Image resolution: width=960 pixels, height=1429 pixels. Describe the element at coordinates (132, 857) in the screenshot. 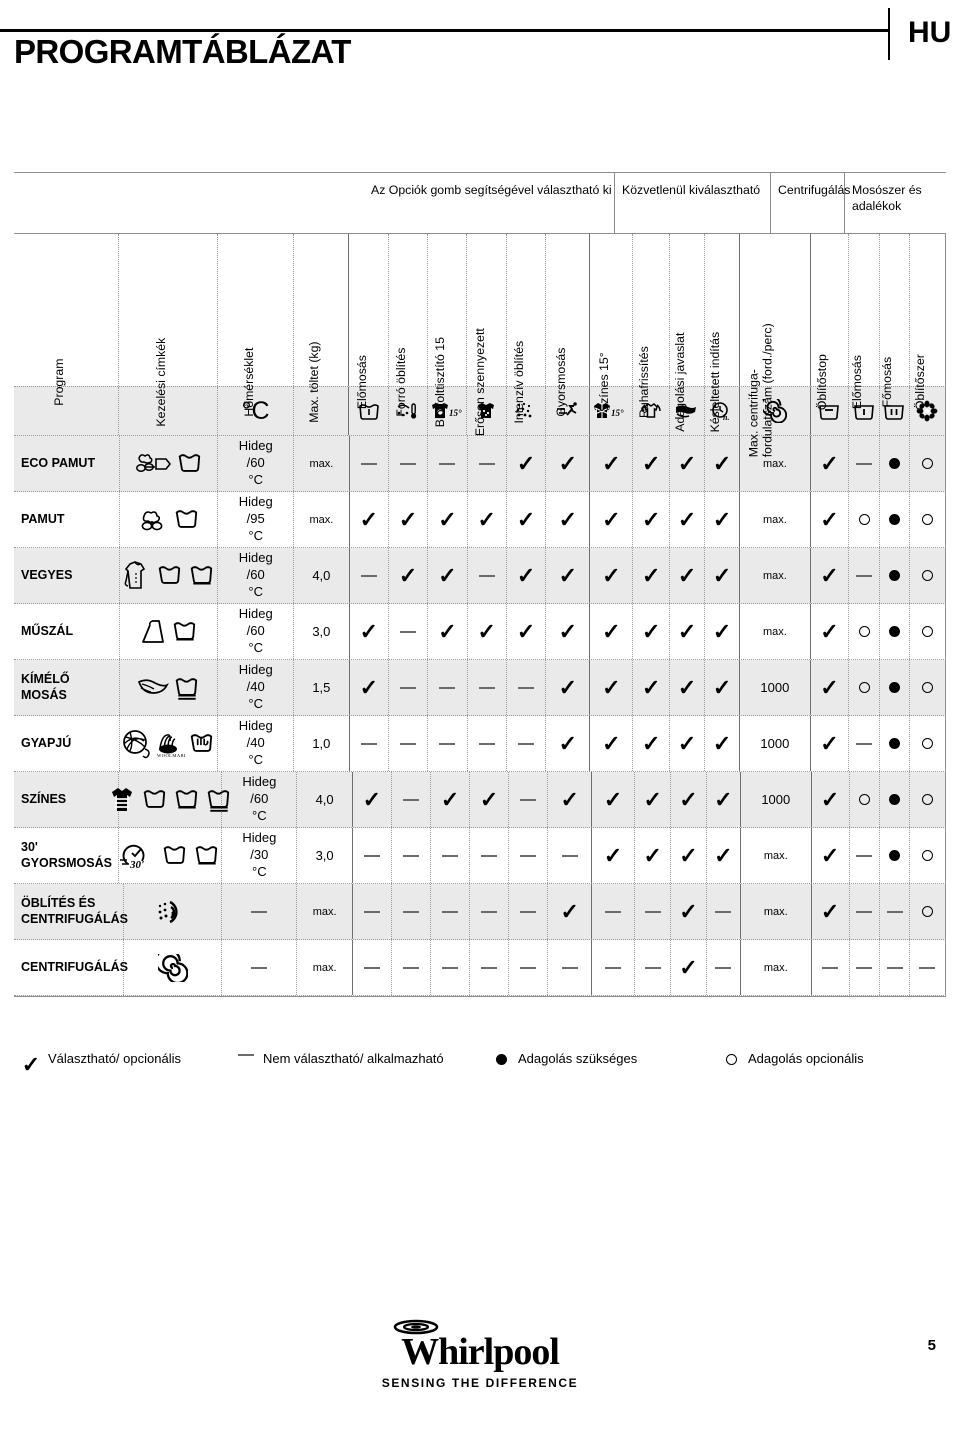

I see `clock-30-icon: 30'` at that location.